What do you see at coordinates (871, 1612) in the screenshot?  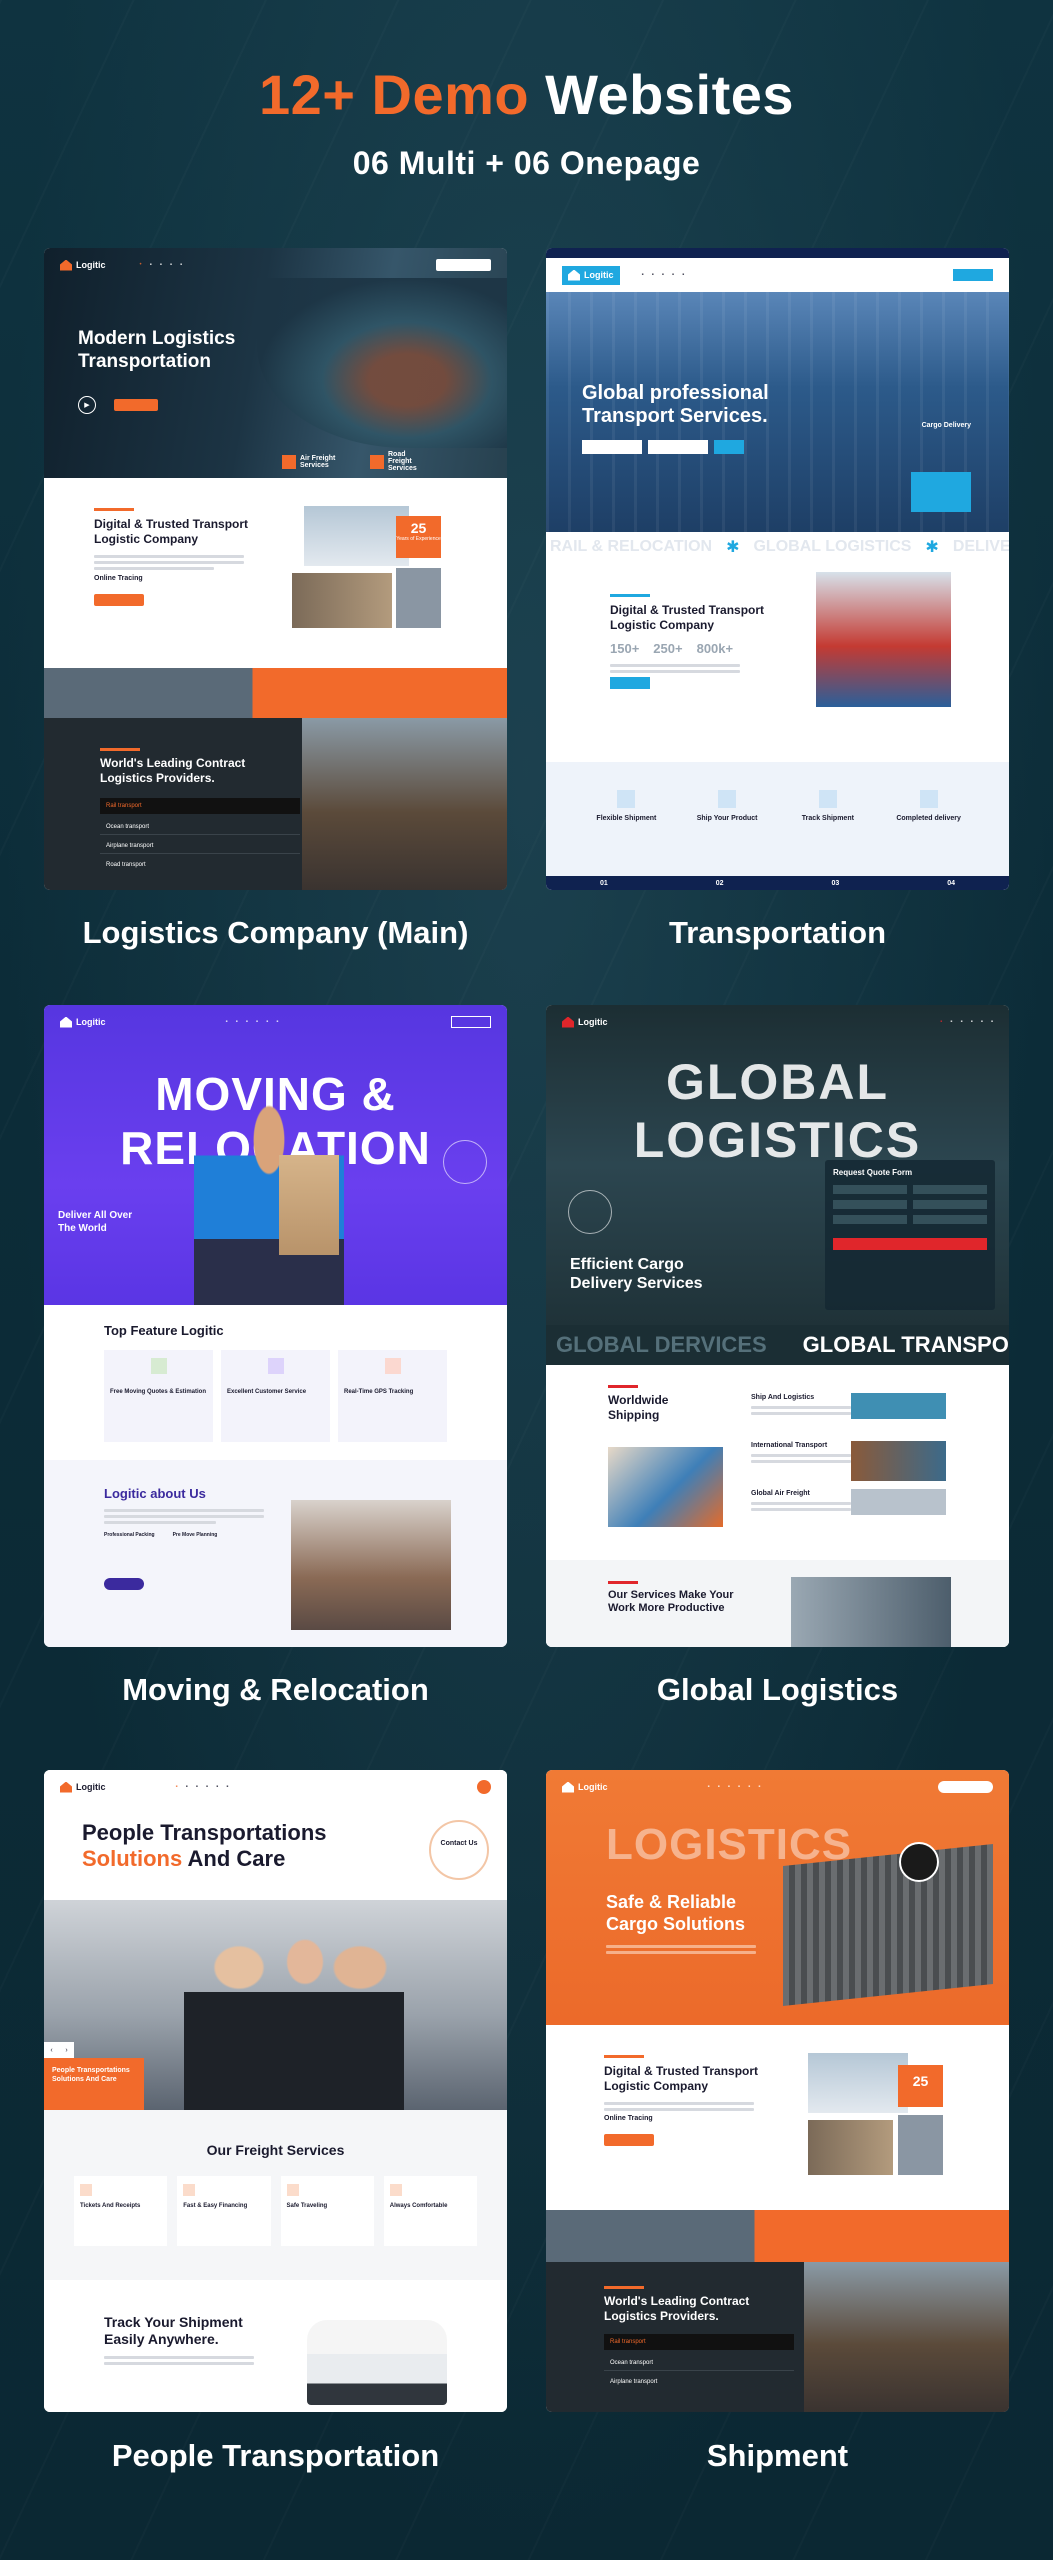 I see `team-image` at bounding box center [871, 1612].